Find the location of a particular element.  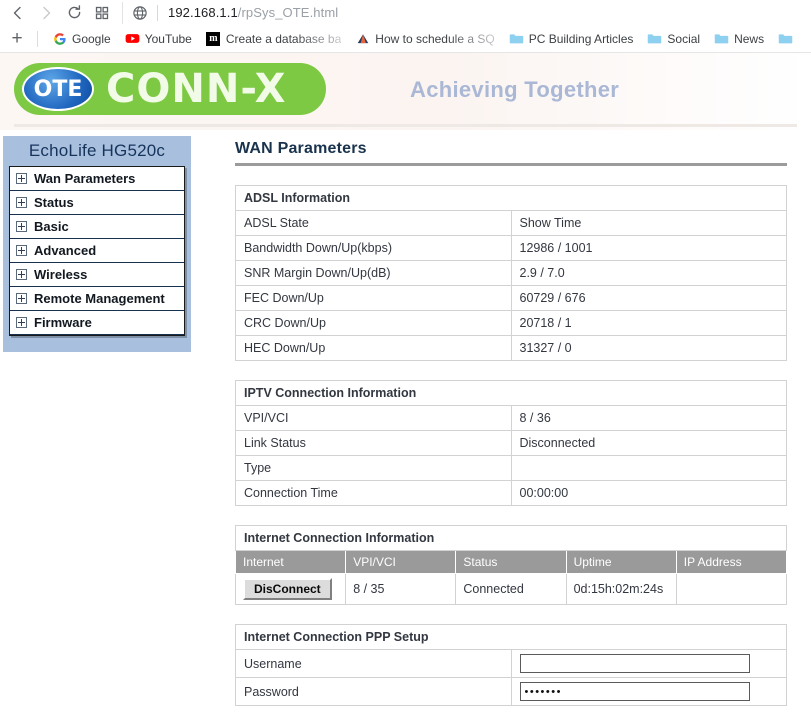

bookmark-folder-social: Social is located at coordinates (673, 39).